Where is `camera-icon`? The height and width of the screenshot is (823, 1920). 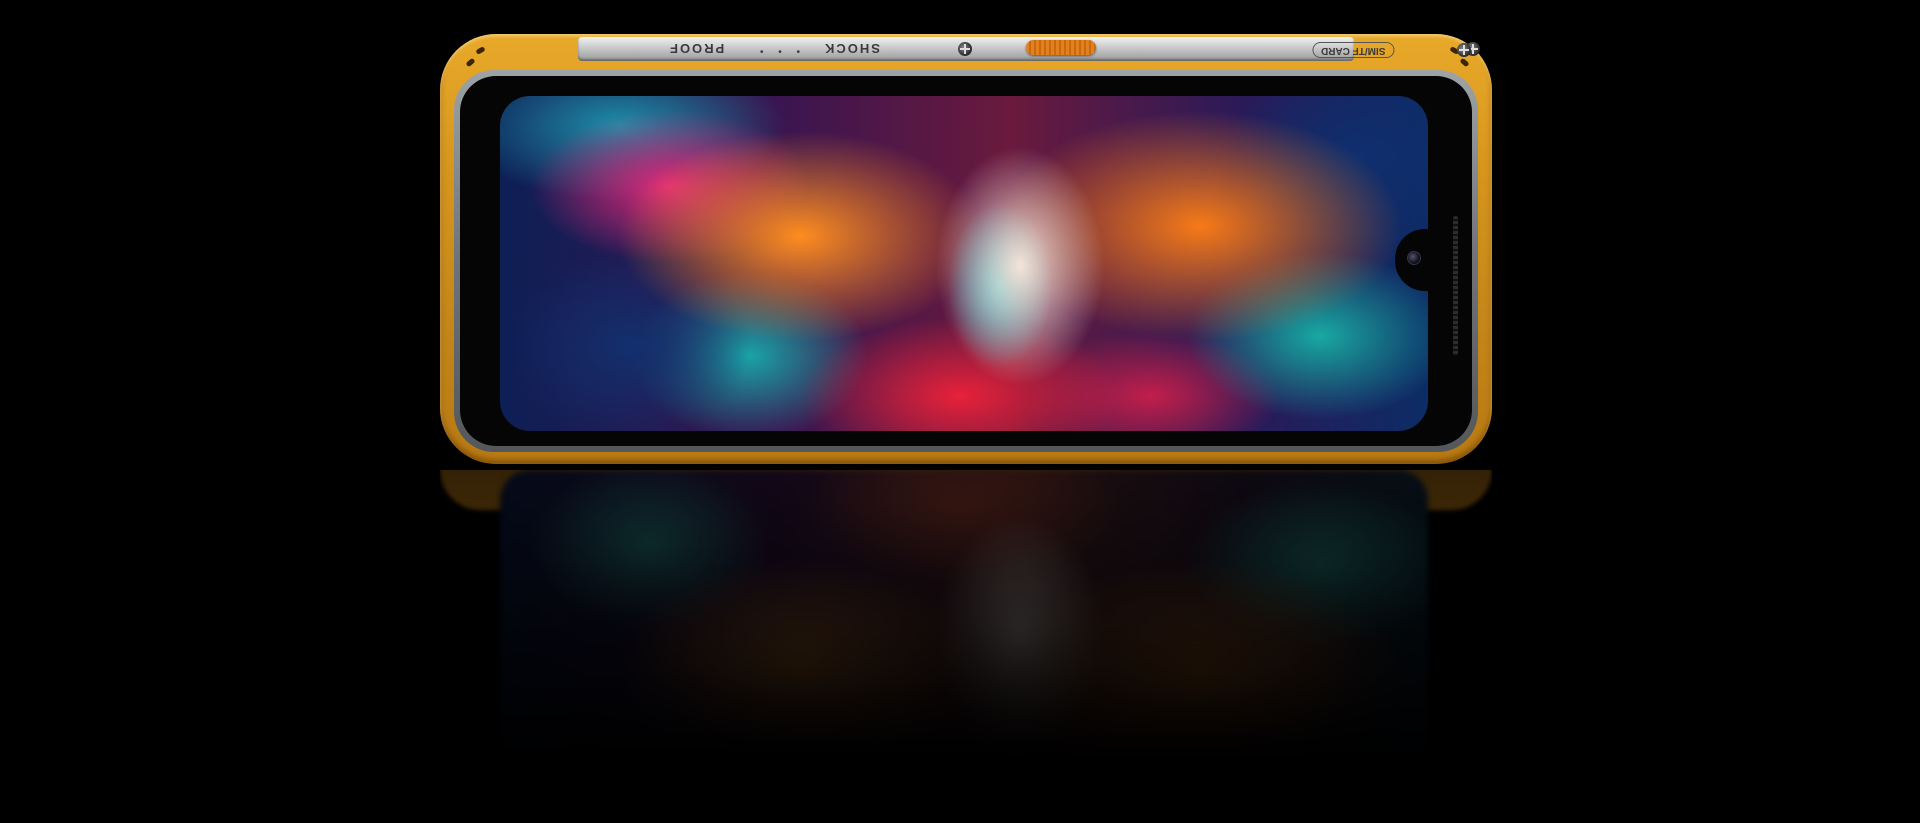 camera-icon is located at coordinates (1414, 258).